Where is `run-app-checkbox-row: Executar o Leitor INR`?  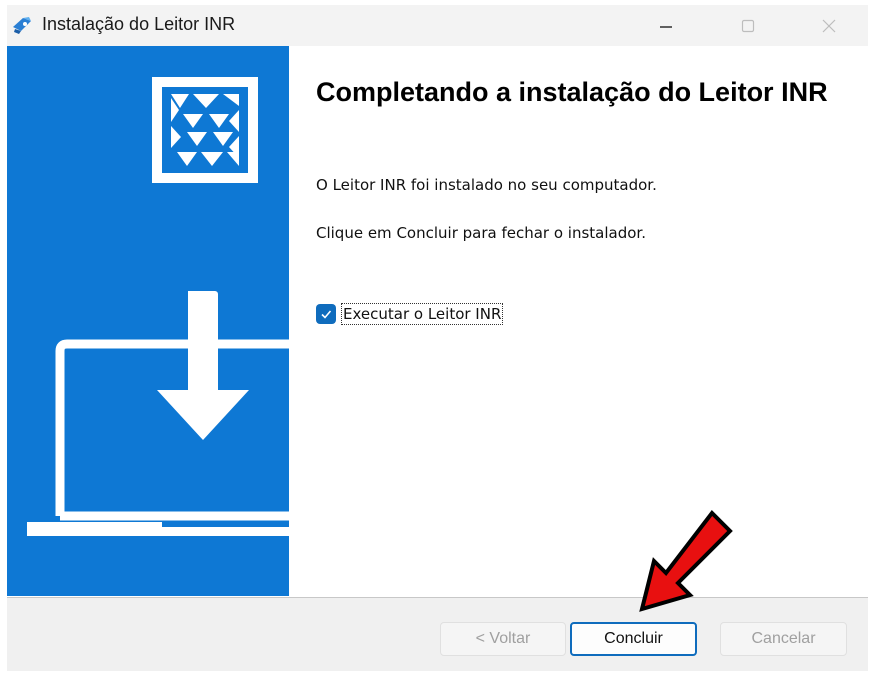 run-app-checkbox-row: Executar o Leitor INR is located at coordinates (410, 314).